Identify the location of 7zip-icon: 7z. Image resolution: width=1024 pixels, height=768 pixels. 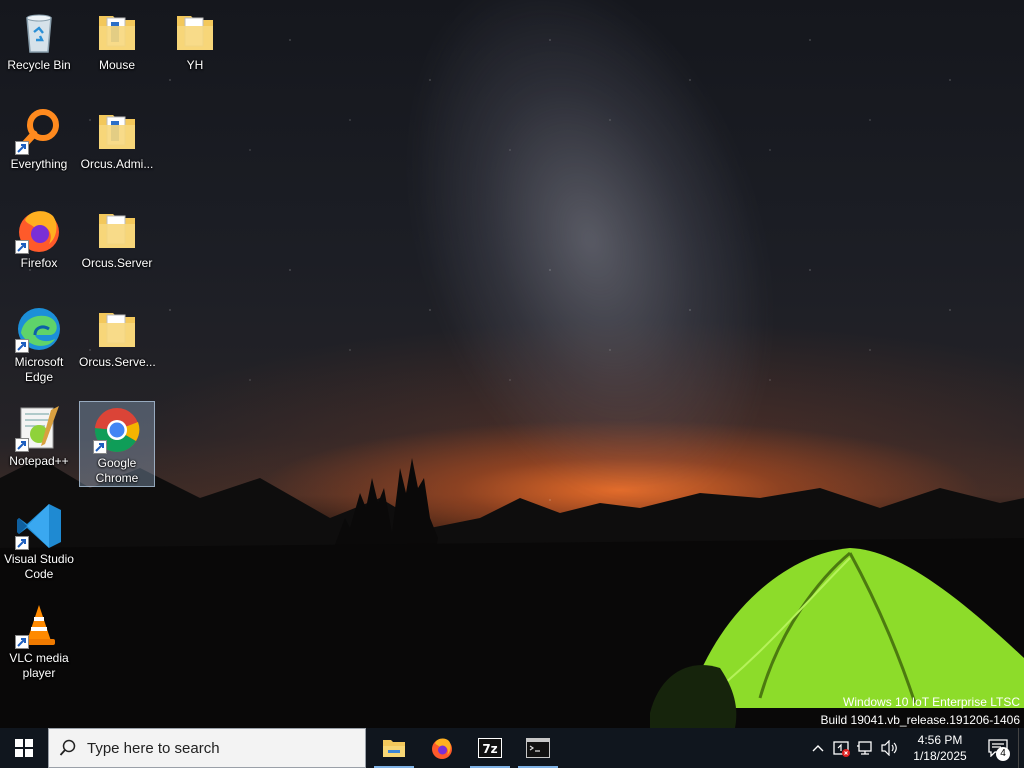
(490, 748).